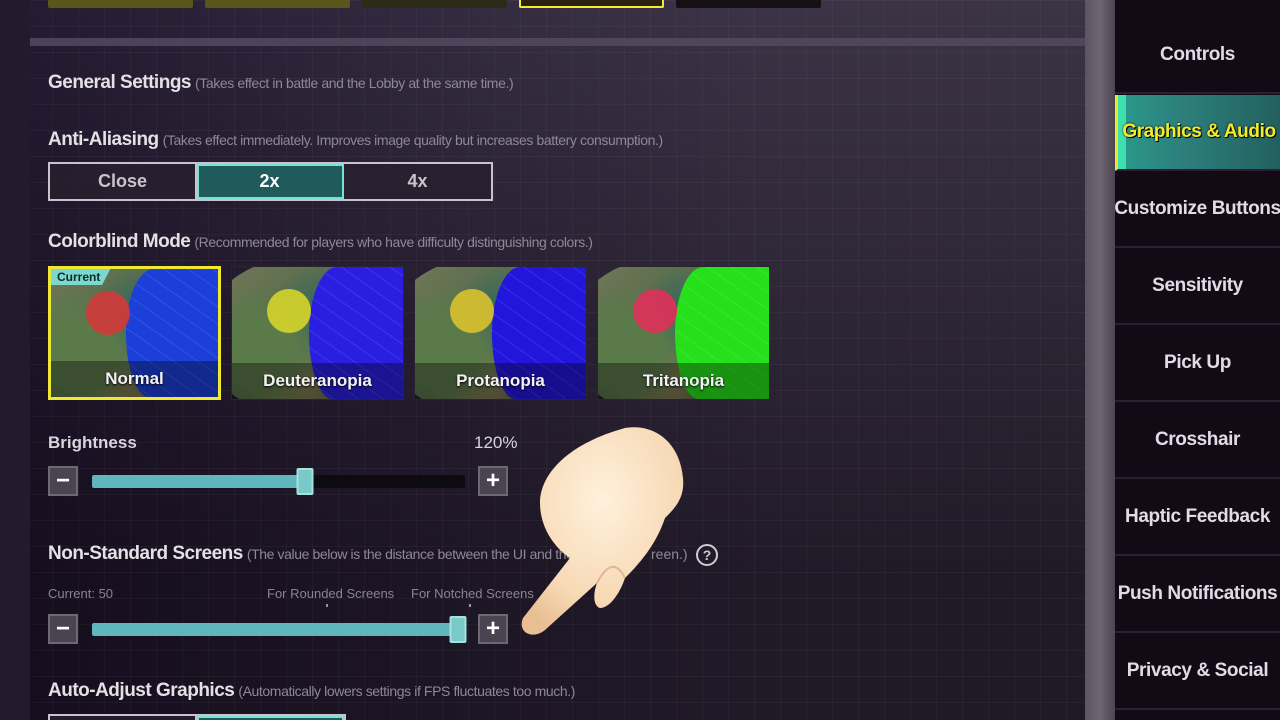 This screenshot has height=720, width=1280. What do you see at coordinates (1197, 287) in the screenshot?
I see `sidebar-item-sensitivity: Sensitivity` at bounding box center [1197, 287].